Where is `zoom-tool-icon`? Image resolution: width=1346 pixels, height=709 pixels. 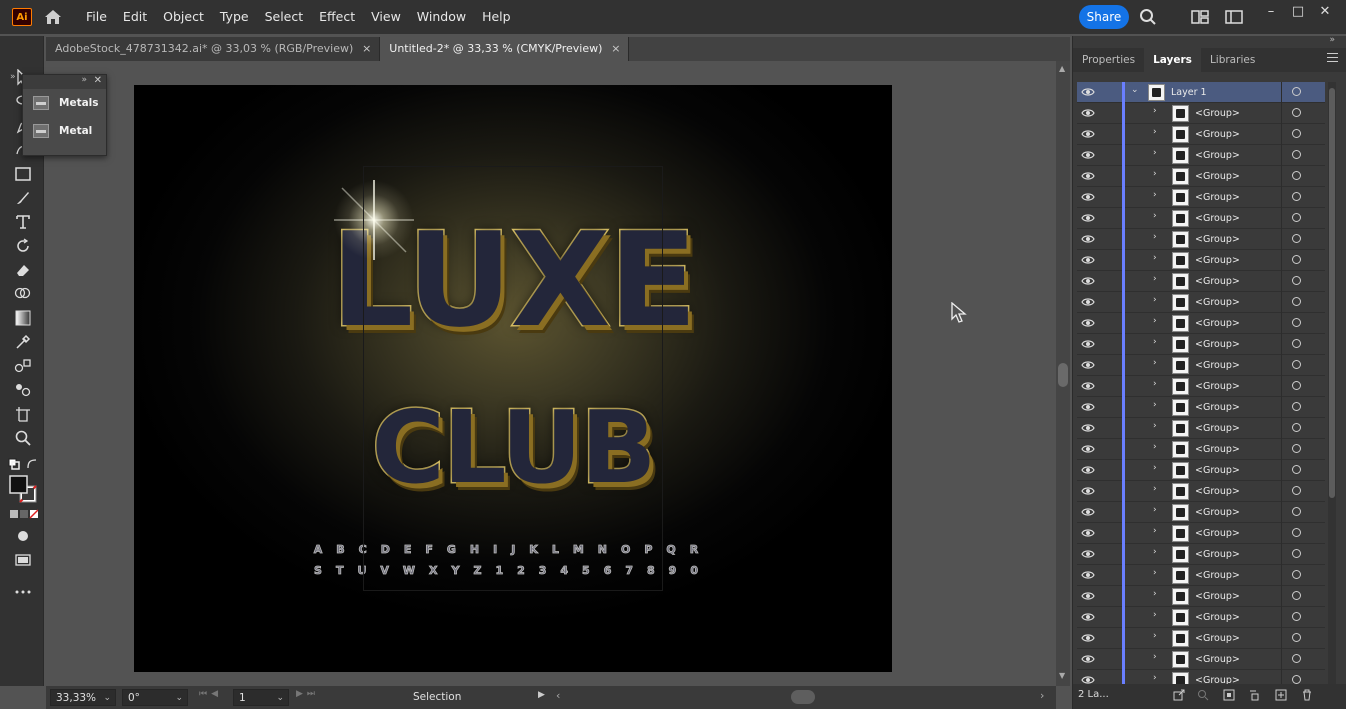 zoom-tool-icon is located at coordinates (23, 438).